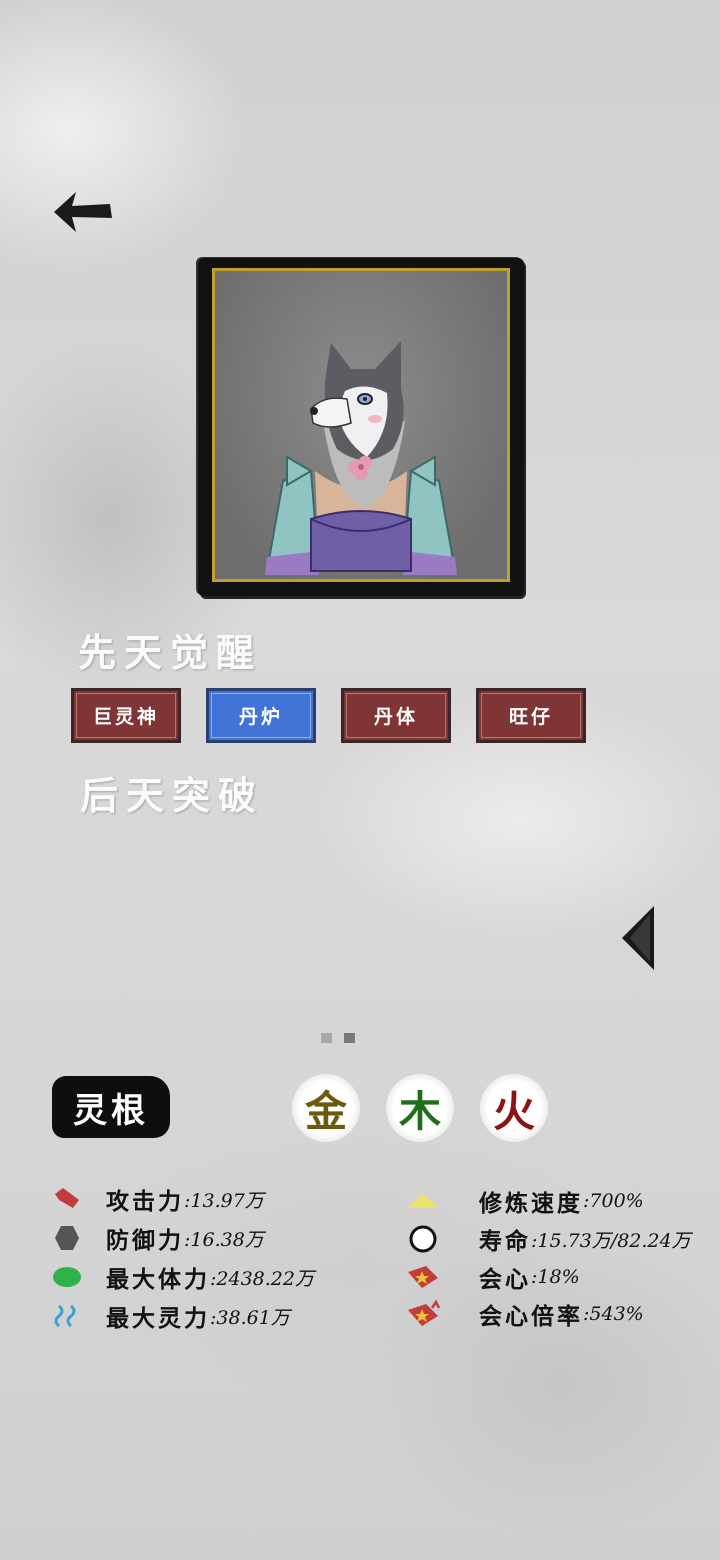 The height and width of the screenshot is (1560, 720). What do you see at coordinates (423, 1201) in the screenshot?
I see `cultivation-speed-icon` at bounding box center [423, 1201].